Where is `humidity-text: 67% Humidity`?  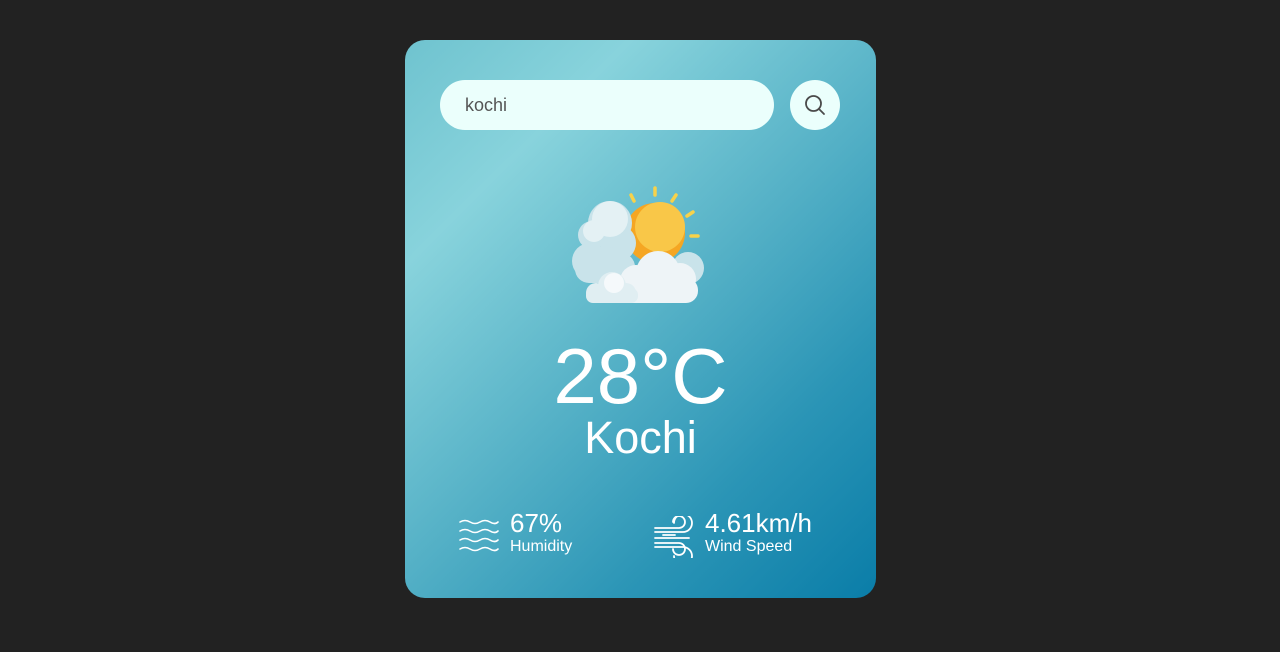
humidity-text: 67% Humidity is located at coordinates (541, 532).